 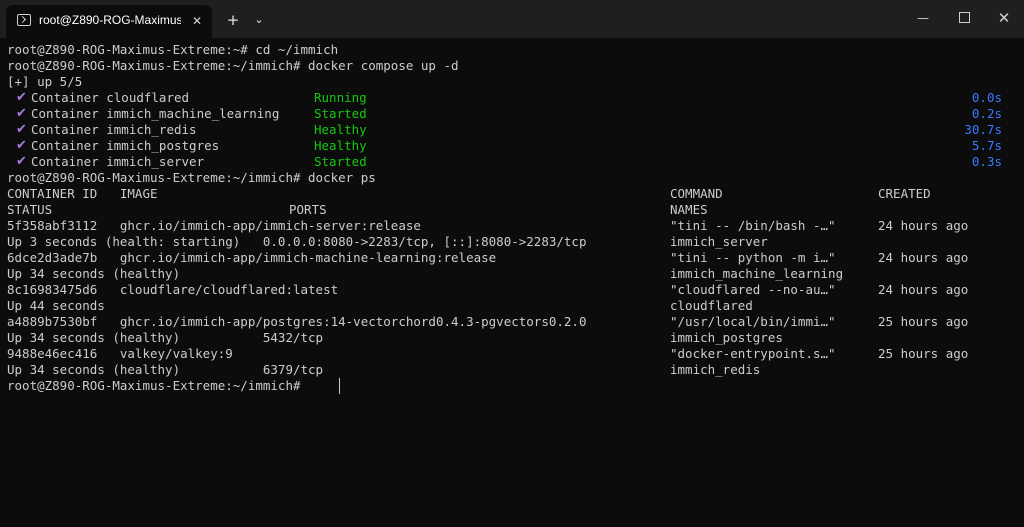 I want to click on shell-prompt: root@Z890-ROG-Maximus-Extreme:~/immich#, so click(x=158, y=385).